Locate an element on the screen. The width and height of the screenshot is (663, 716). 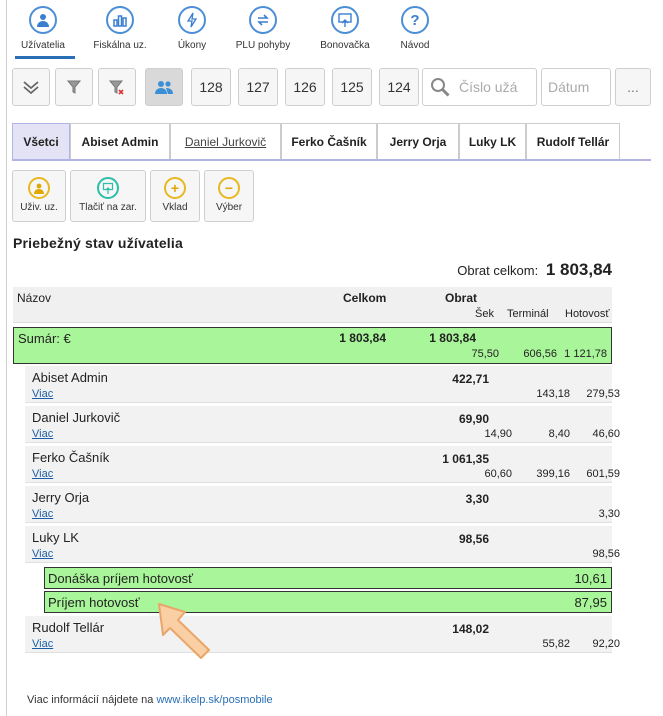
help-icon: ? is located at coordinates (415, 20).